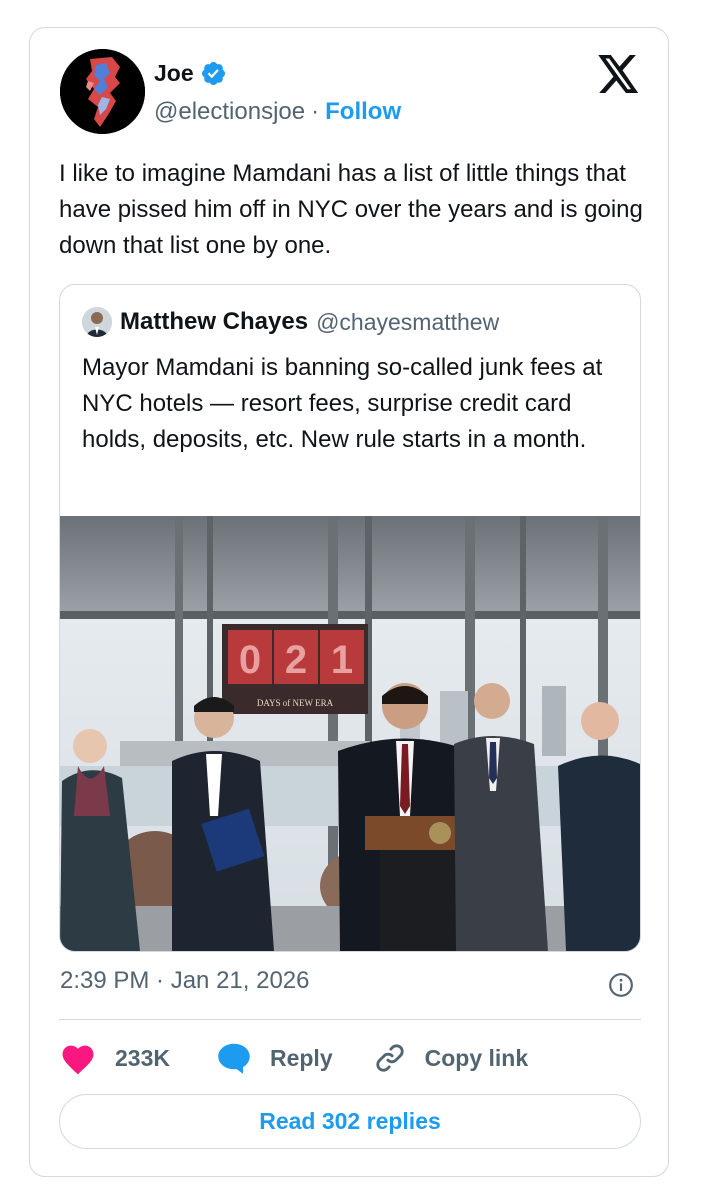 The width and height of the screenshot is (702, 1200). What do you see at coordinates (390, 1058) in the screenshot?
I see `link-icon` at bounding box center [390, 1058].